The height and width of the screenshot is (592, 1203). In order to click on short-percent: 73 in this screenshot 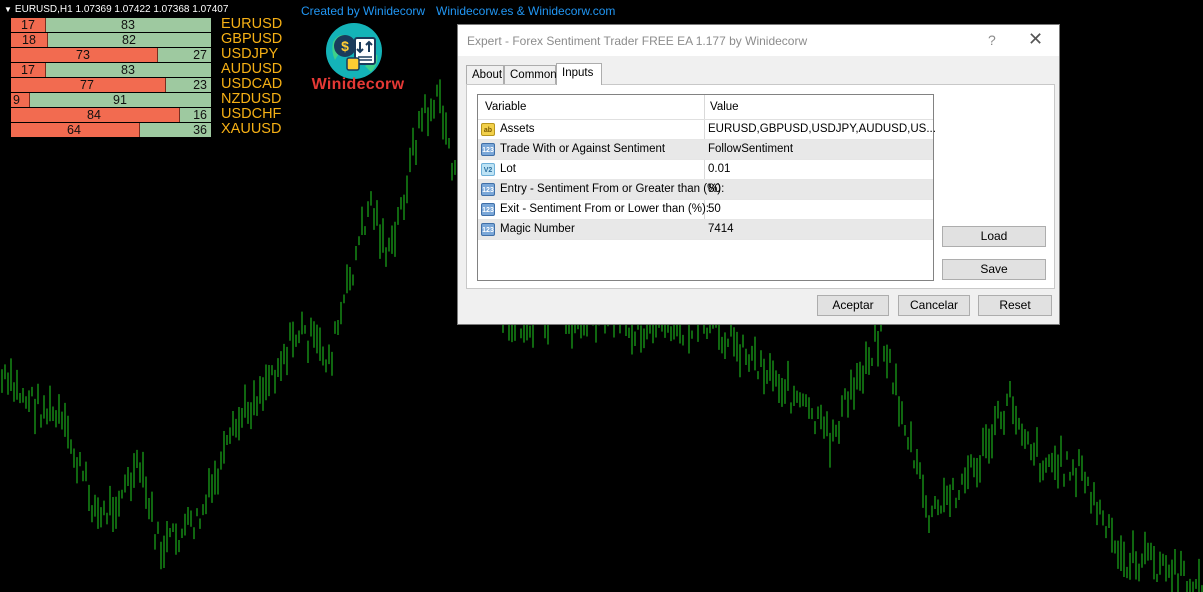, I will do `click(83, 55)`.